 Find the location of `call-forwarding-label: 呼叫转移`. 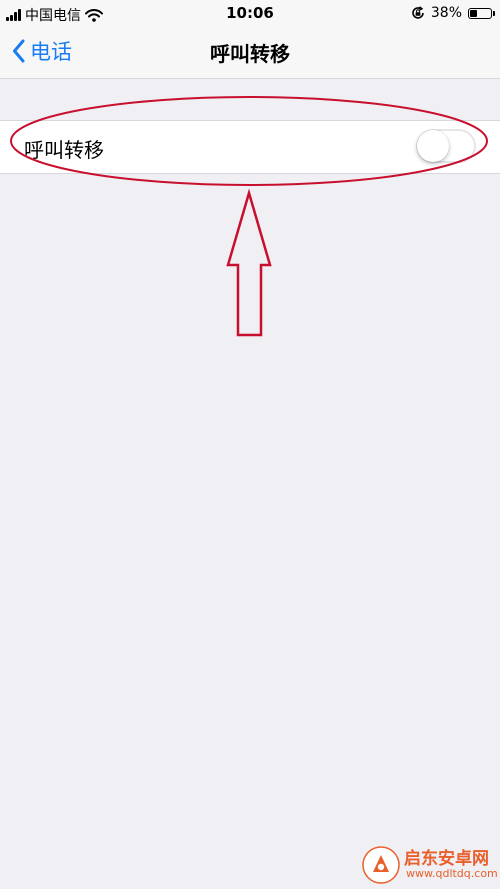

call-forwarding-label: 呼叫转移 is located at coordinates (64, 150).